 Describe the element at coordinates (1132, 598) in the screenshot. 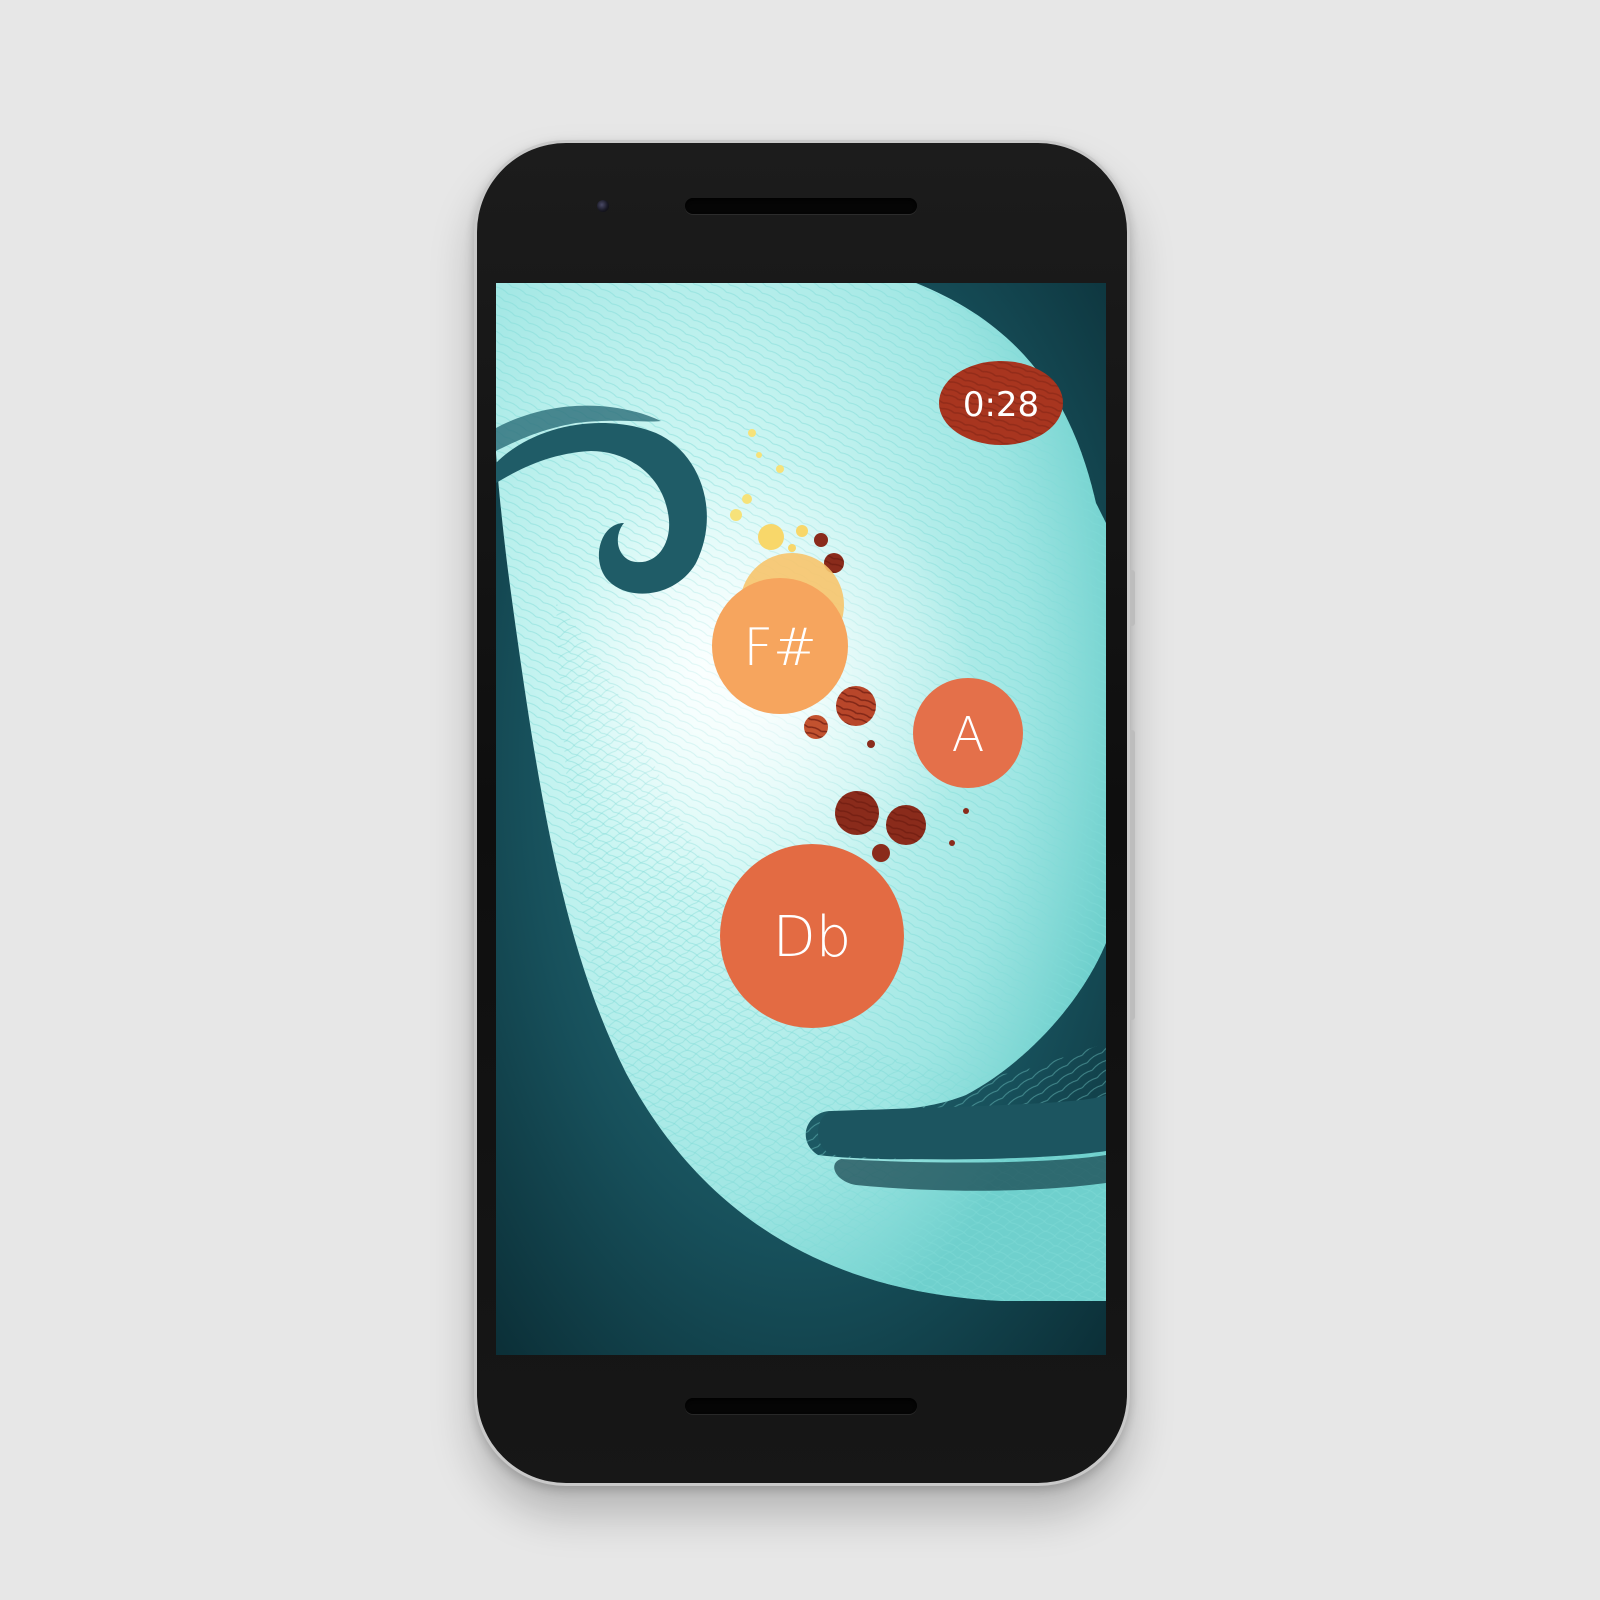

I see `power-button` at that location.